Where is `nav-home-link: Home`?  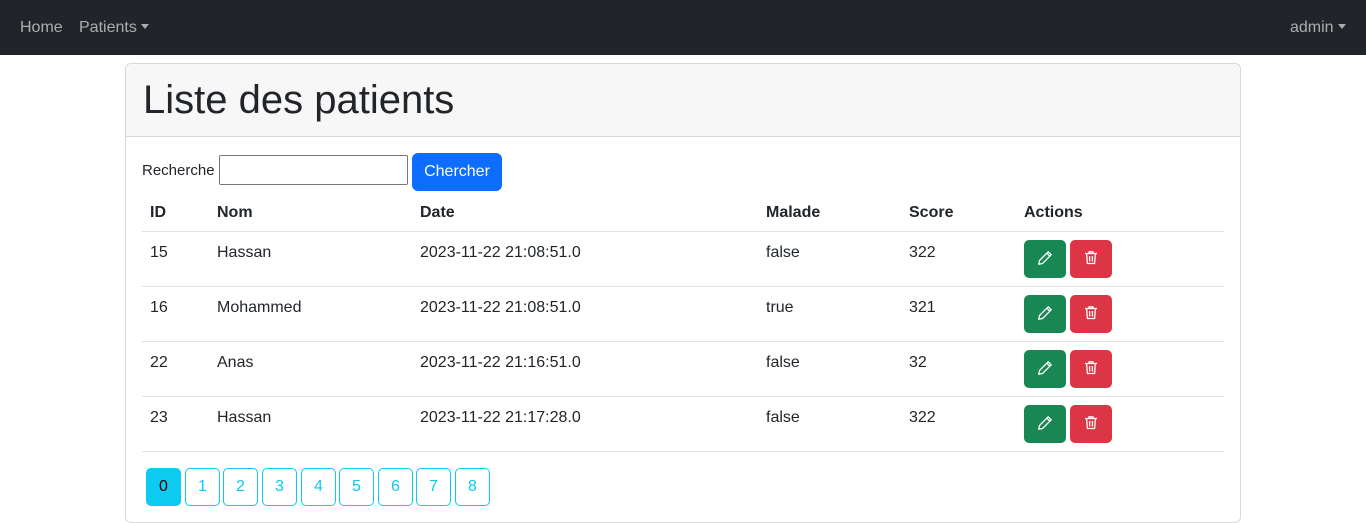 nav-home-link: Home is located at coordinates (41, 27).